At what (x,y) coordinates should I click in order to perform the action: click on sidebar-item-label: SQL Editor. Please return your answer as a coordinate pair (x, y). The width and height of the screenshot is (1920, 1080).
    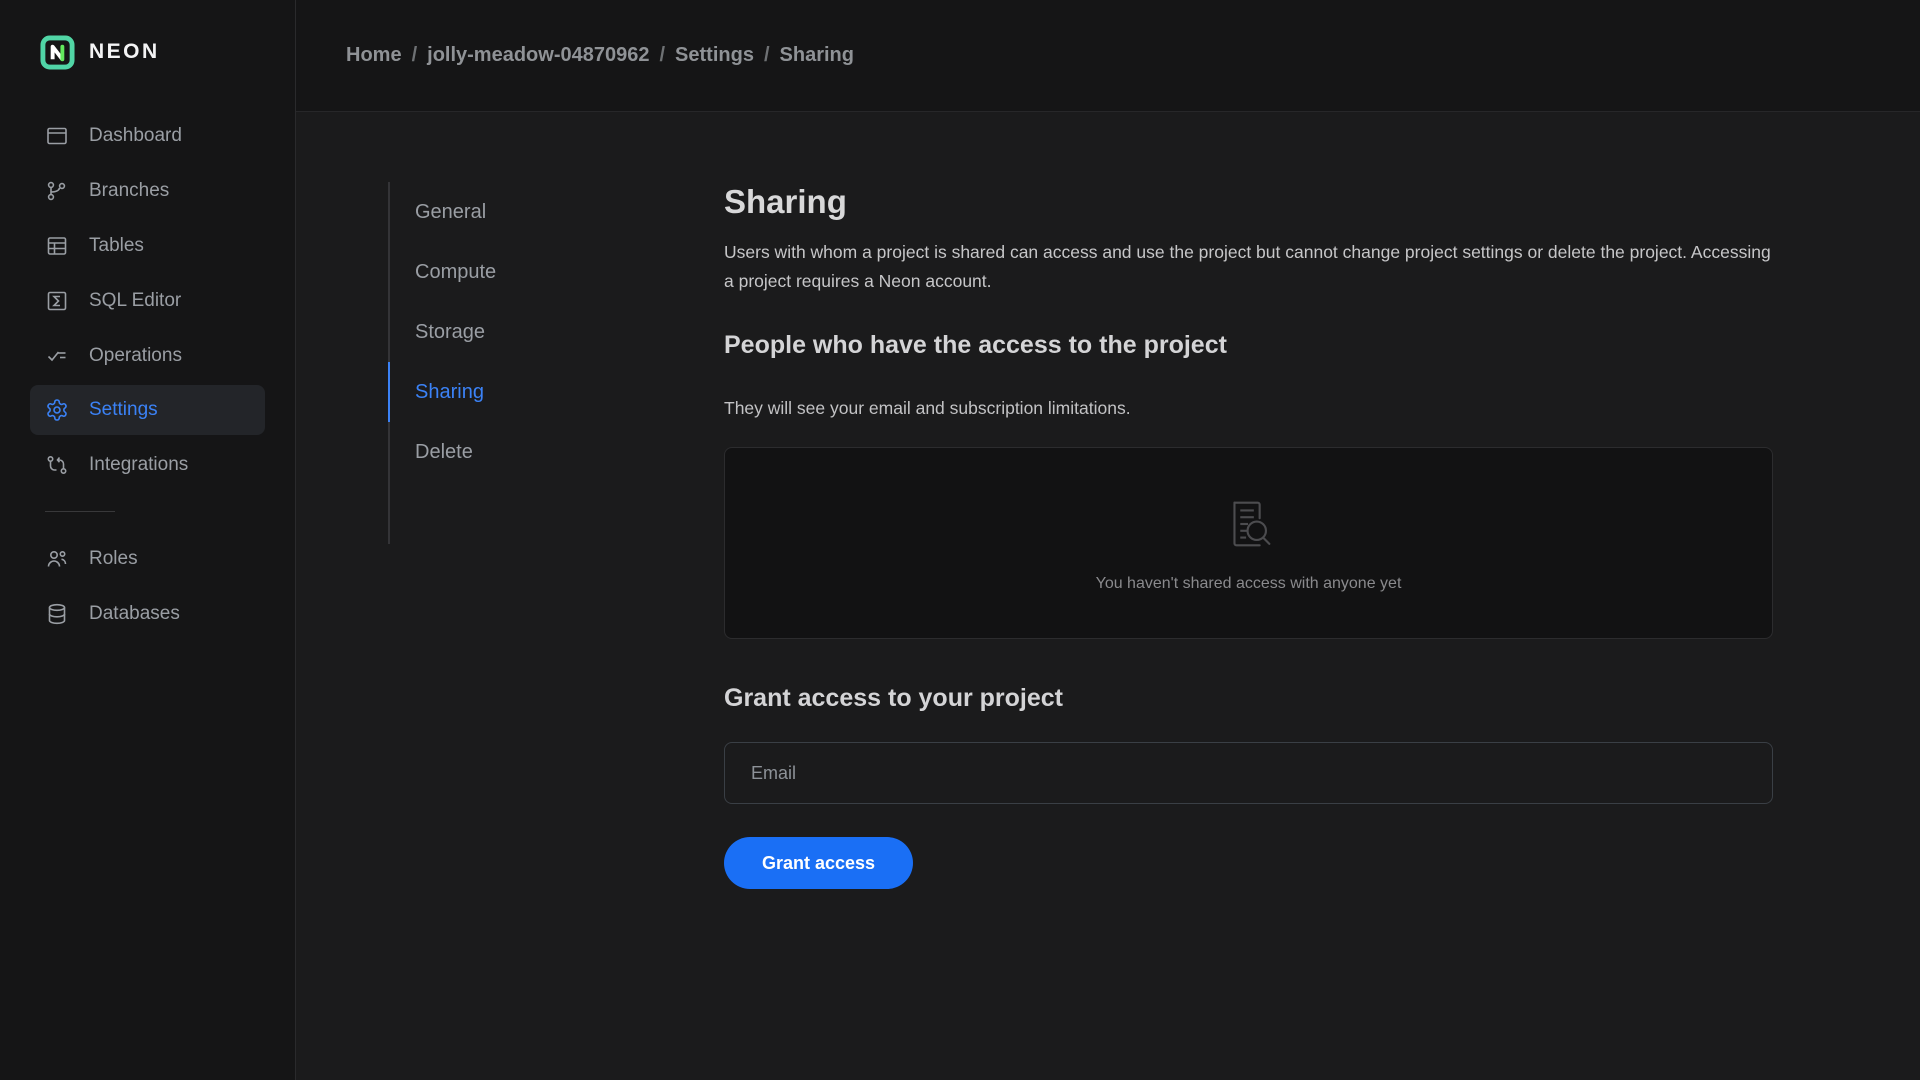
    Looking at the image, I should click on (135, 300).